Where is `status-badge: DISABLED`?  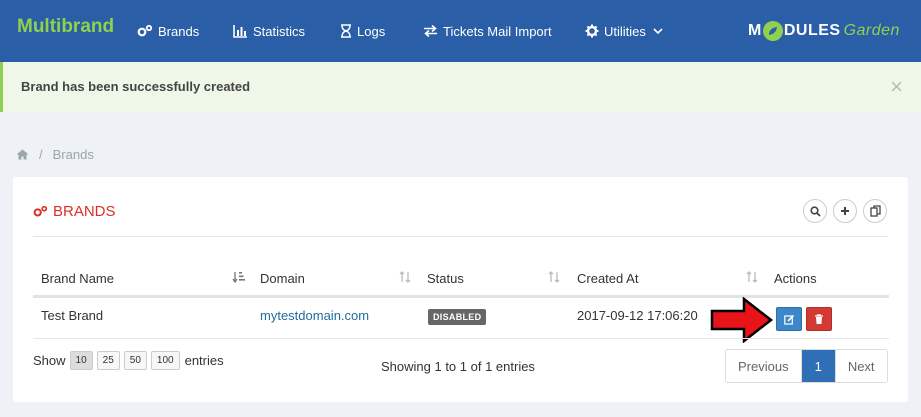
status-badge: DISABLED is located at coordinates (457, 317).